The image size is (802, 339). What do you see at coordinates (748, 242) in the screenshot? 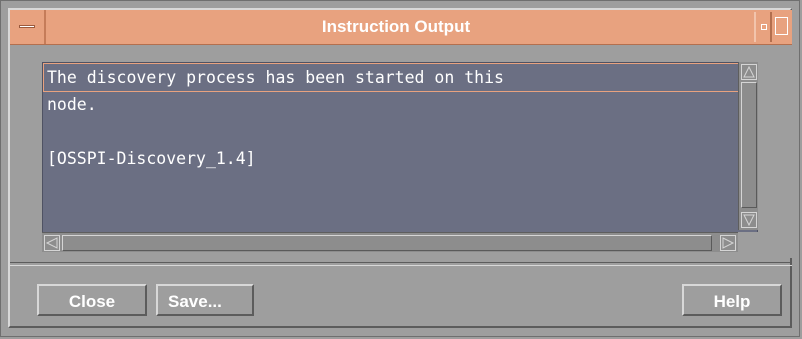
I see `scrollbar-corner` at bounding box center [748, 242].